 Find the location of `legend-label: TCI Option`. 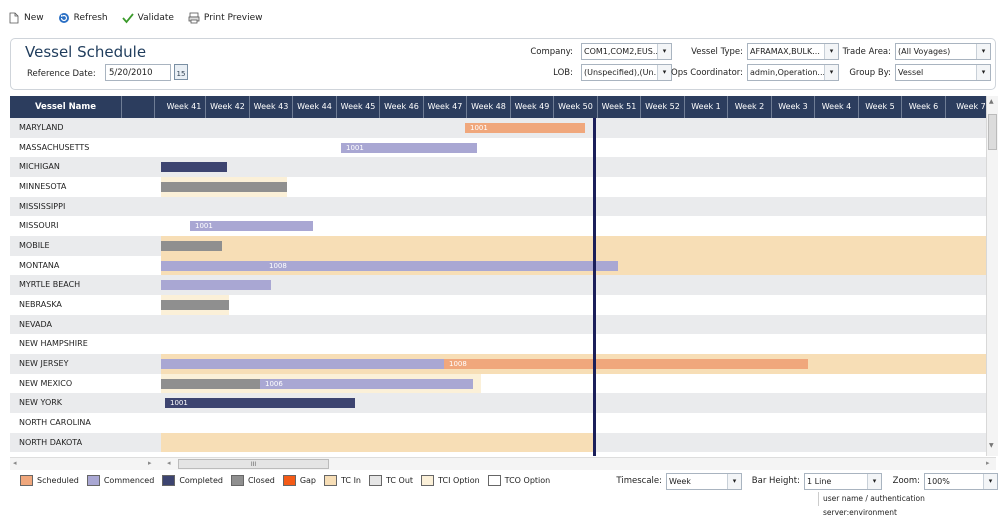

legend-label: TCI Option is located at coordinates (459, 480).